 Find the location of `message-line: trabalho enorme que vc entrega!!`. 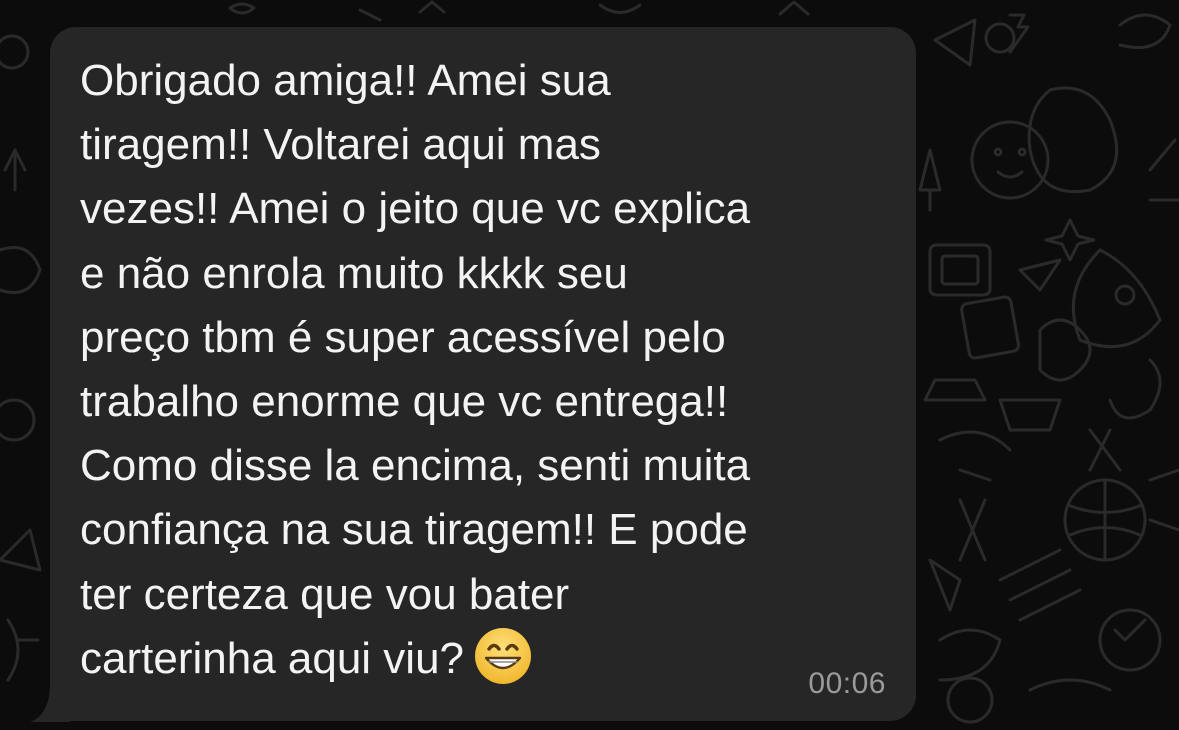

message-line: trabalho enorme que vc entrega!! is located at coordinates (404, 402).